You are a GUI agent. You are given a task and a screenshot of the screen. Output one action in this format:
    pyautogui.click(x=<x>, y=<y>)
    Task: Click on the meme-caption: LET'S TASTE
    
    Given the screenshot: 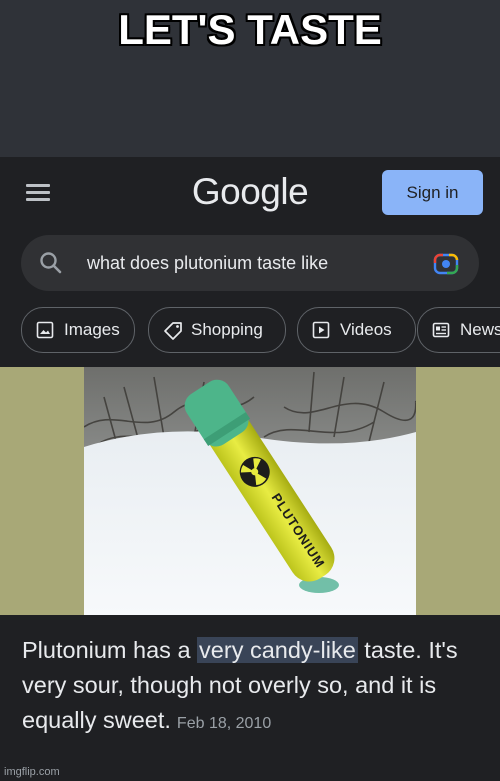 What is the action you would take?
    pyautogui.click(x=250, y=29)
    